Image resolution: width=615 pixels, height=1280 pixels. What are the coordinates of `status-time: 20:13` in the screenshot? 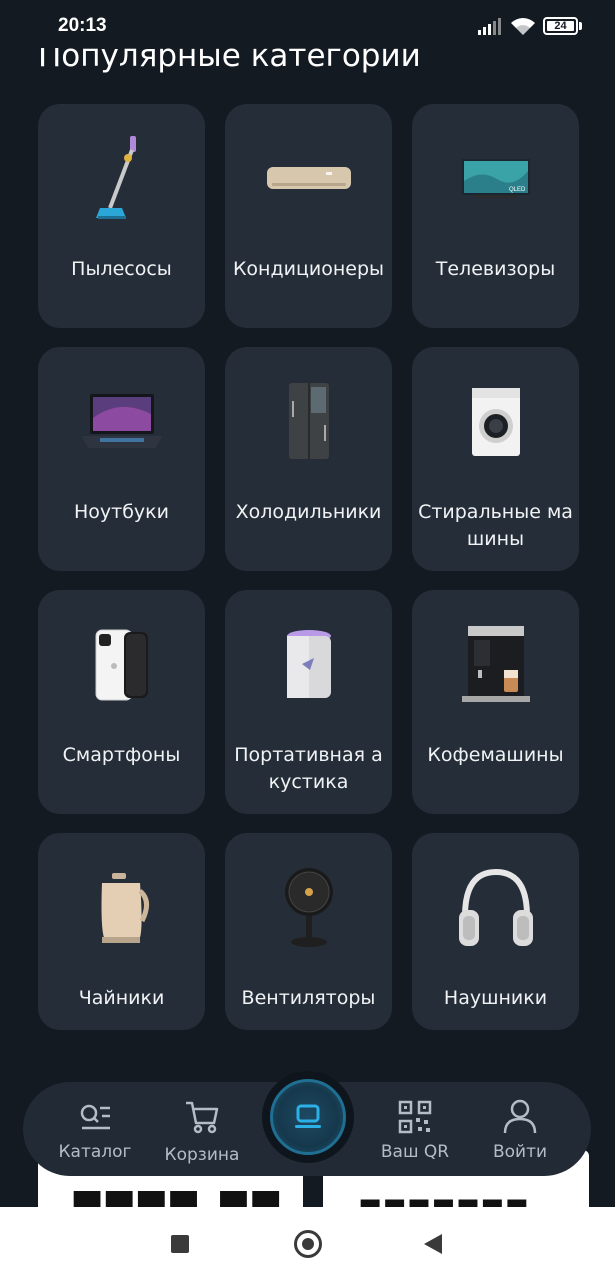 It's located at (82, 25).